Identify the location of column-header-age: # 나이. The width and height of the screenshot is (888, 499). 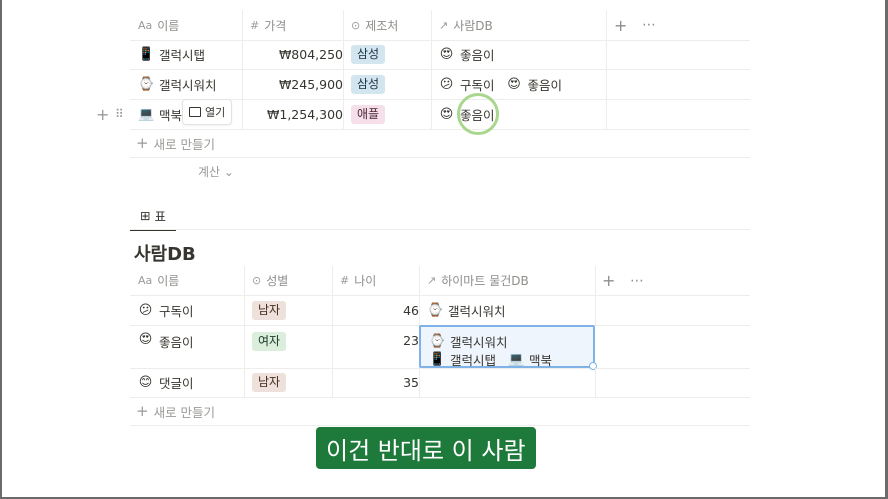
(358, 280).